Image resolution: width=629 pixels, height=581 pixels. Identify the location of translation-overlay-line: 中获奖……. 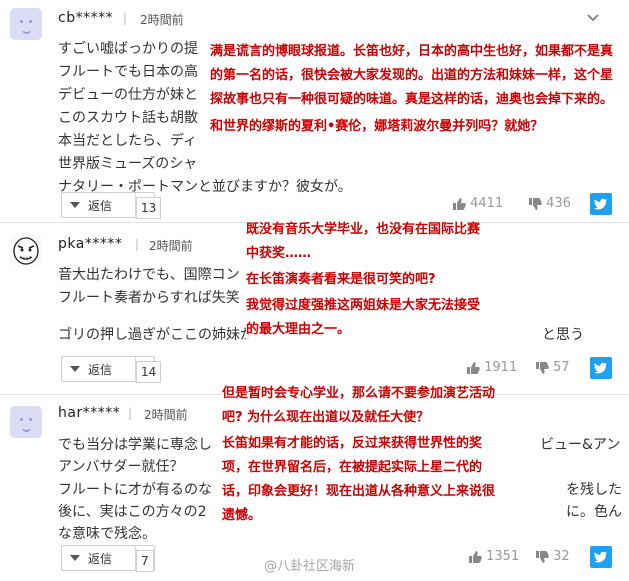
(279, 254).